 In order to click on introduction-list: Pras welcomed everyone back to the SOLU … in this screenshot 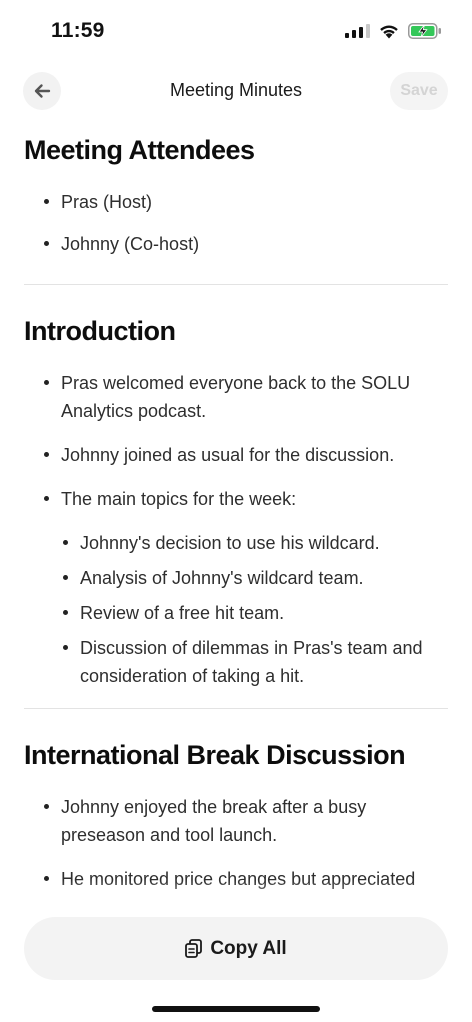, I will do `click(236, 441)`.